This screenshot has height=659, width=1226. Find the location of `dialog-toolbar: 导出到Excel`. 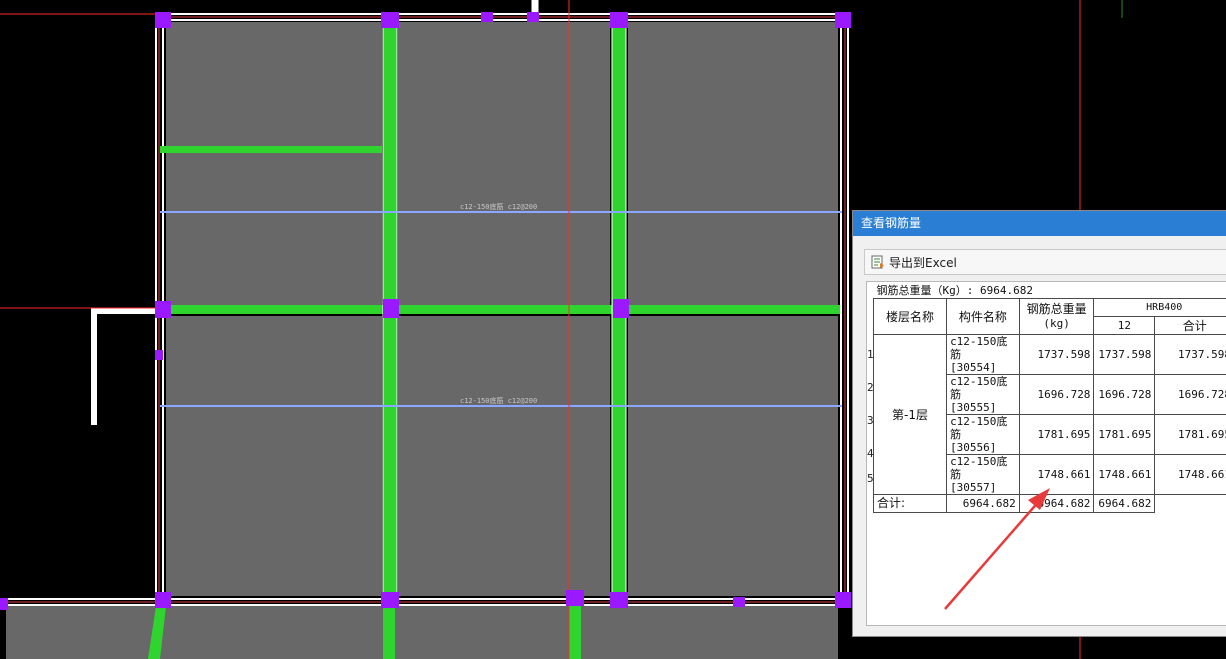

dialog-toolbar: 导出到Excel is located at coordinates (1045, 262).